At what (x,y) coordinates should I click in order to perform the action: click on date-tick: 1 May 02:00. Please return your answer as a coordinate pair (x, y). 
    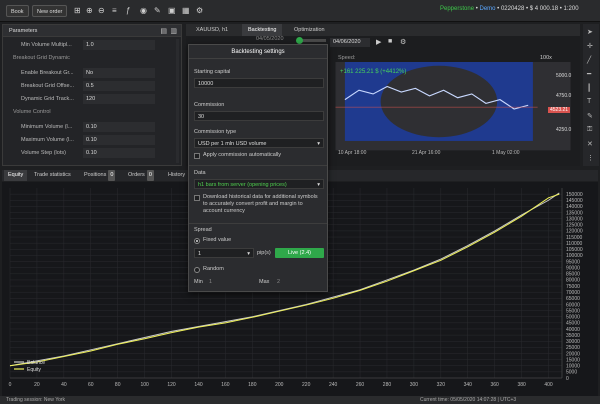
    Looking at the image, I should click on (506, 153).